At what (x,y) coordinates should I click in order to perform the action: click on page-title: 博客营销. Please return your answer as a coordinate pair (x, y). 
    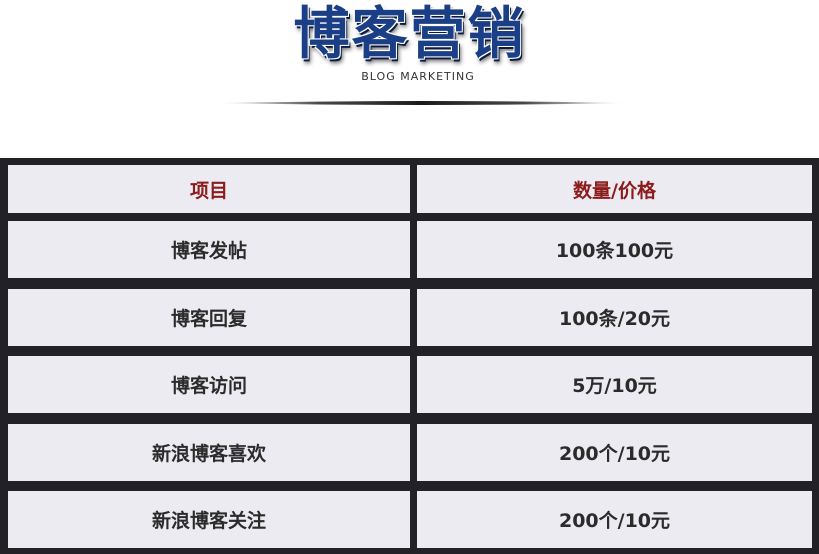
    Looking at the image, I should click on (409, 34).